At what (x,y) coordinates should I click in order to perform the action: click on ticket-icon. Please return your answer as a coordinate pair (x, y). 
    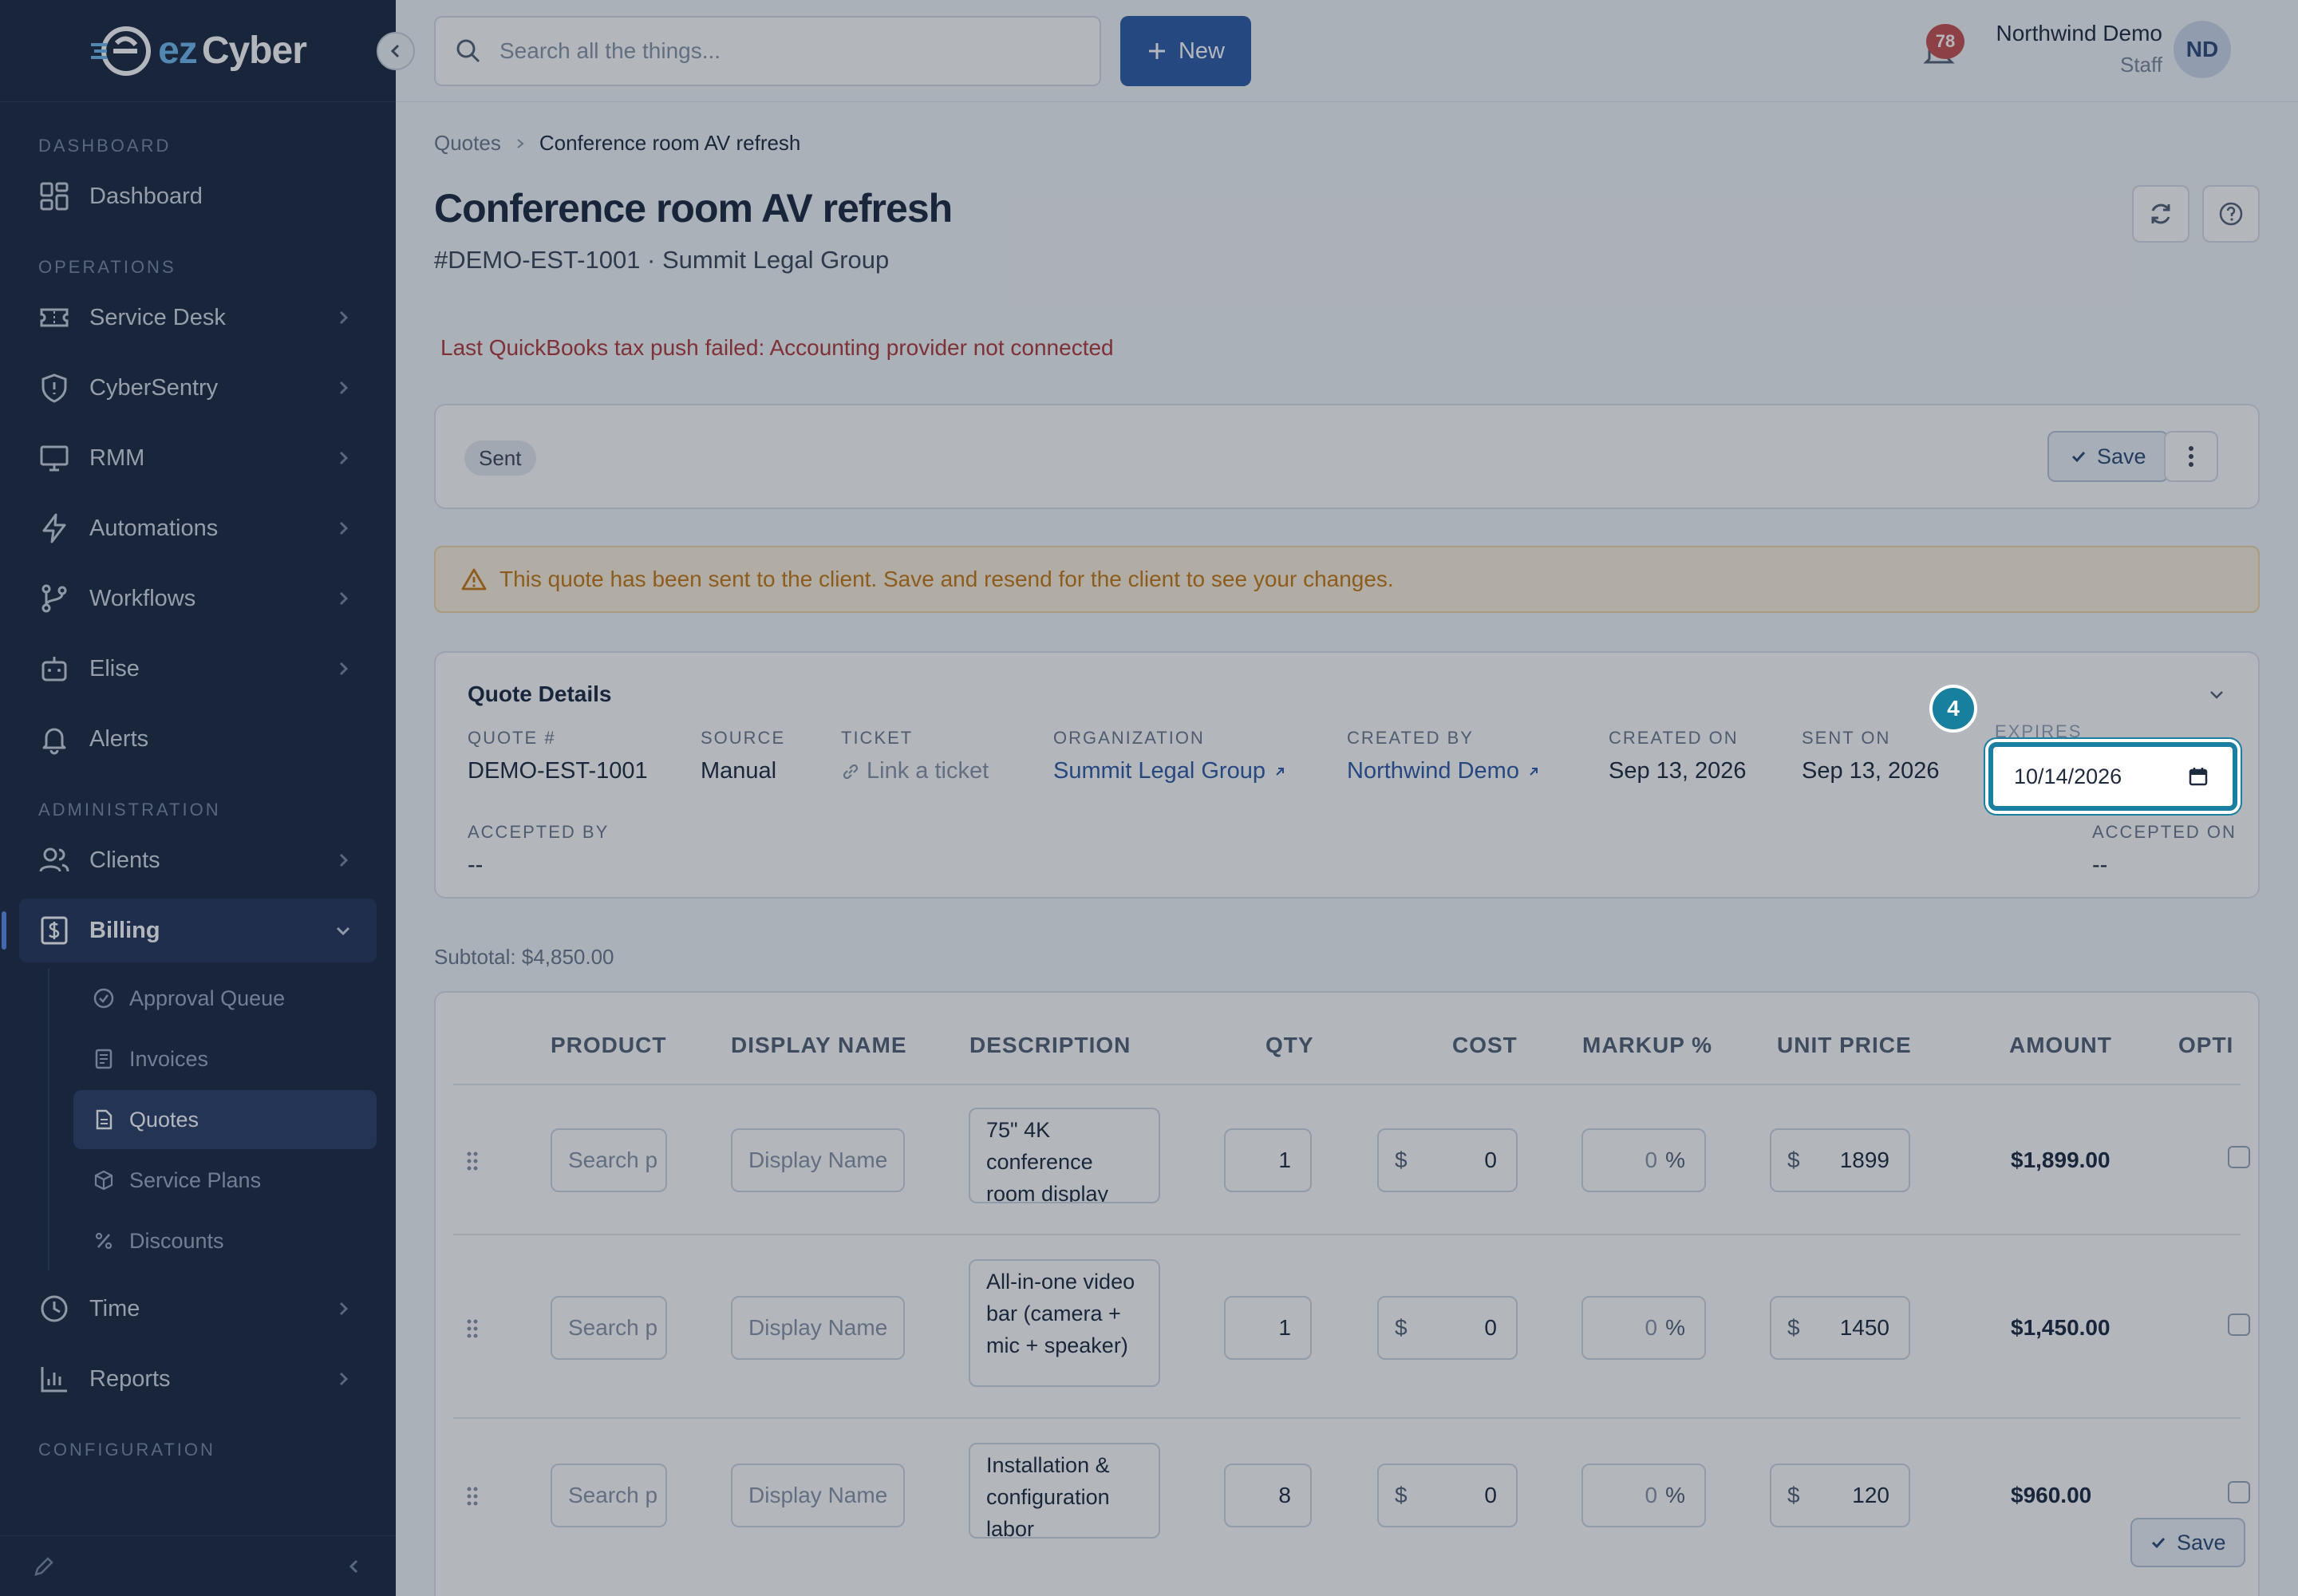
    Looking at the image, I should click on (54, 317).